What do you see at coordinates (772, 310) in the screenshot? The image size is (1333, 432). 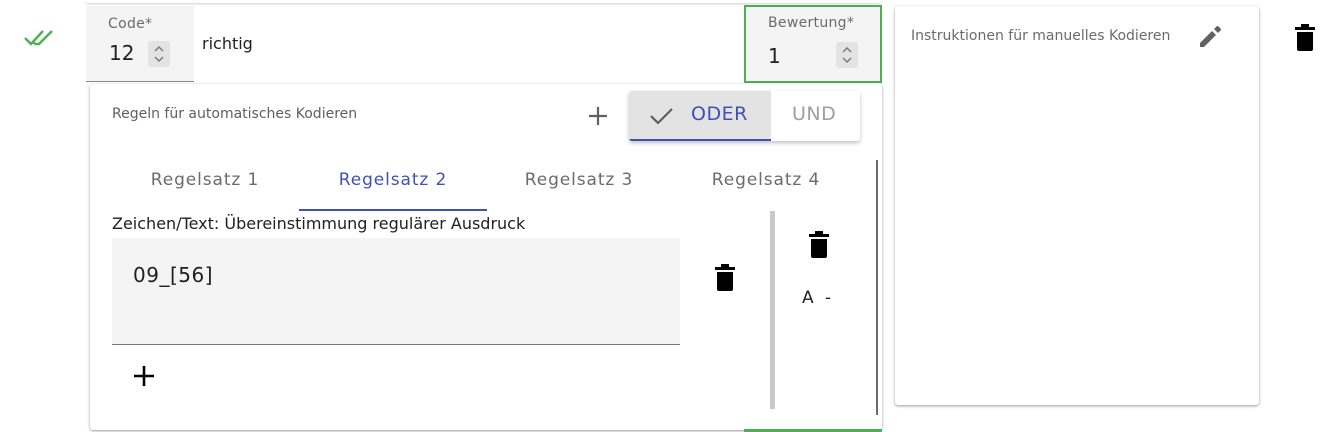 I see `ruleset-divider` at bounding box center [772, 310].